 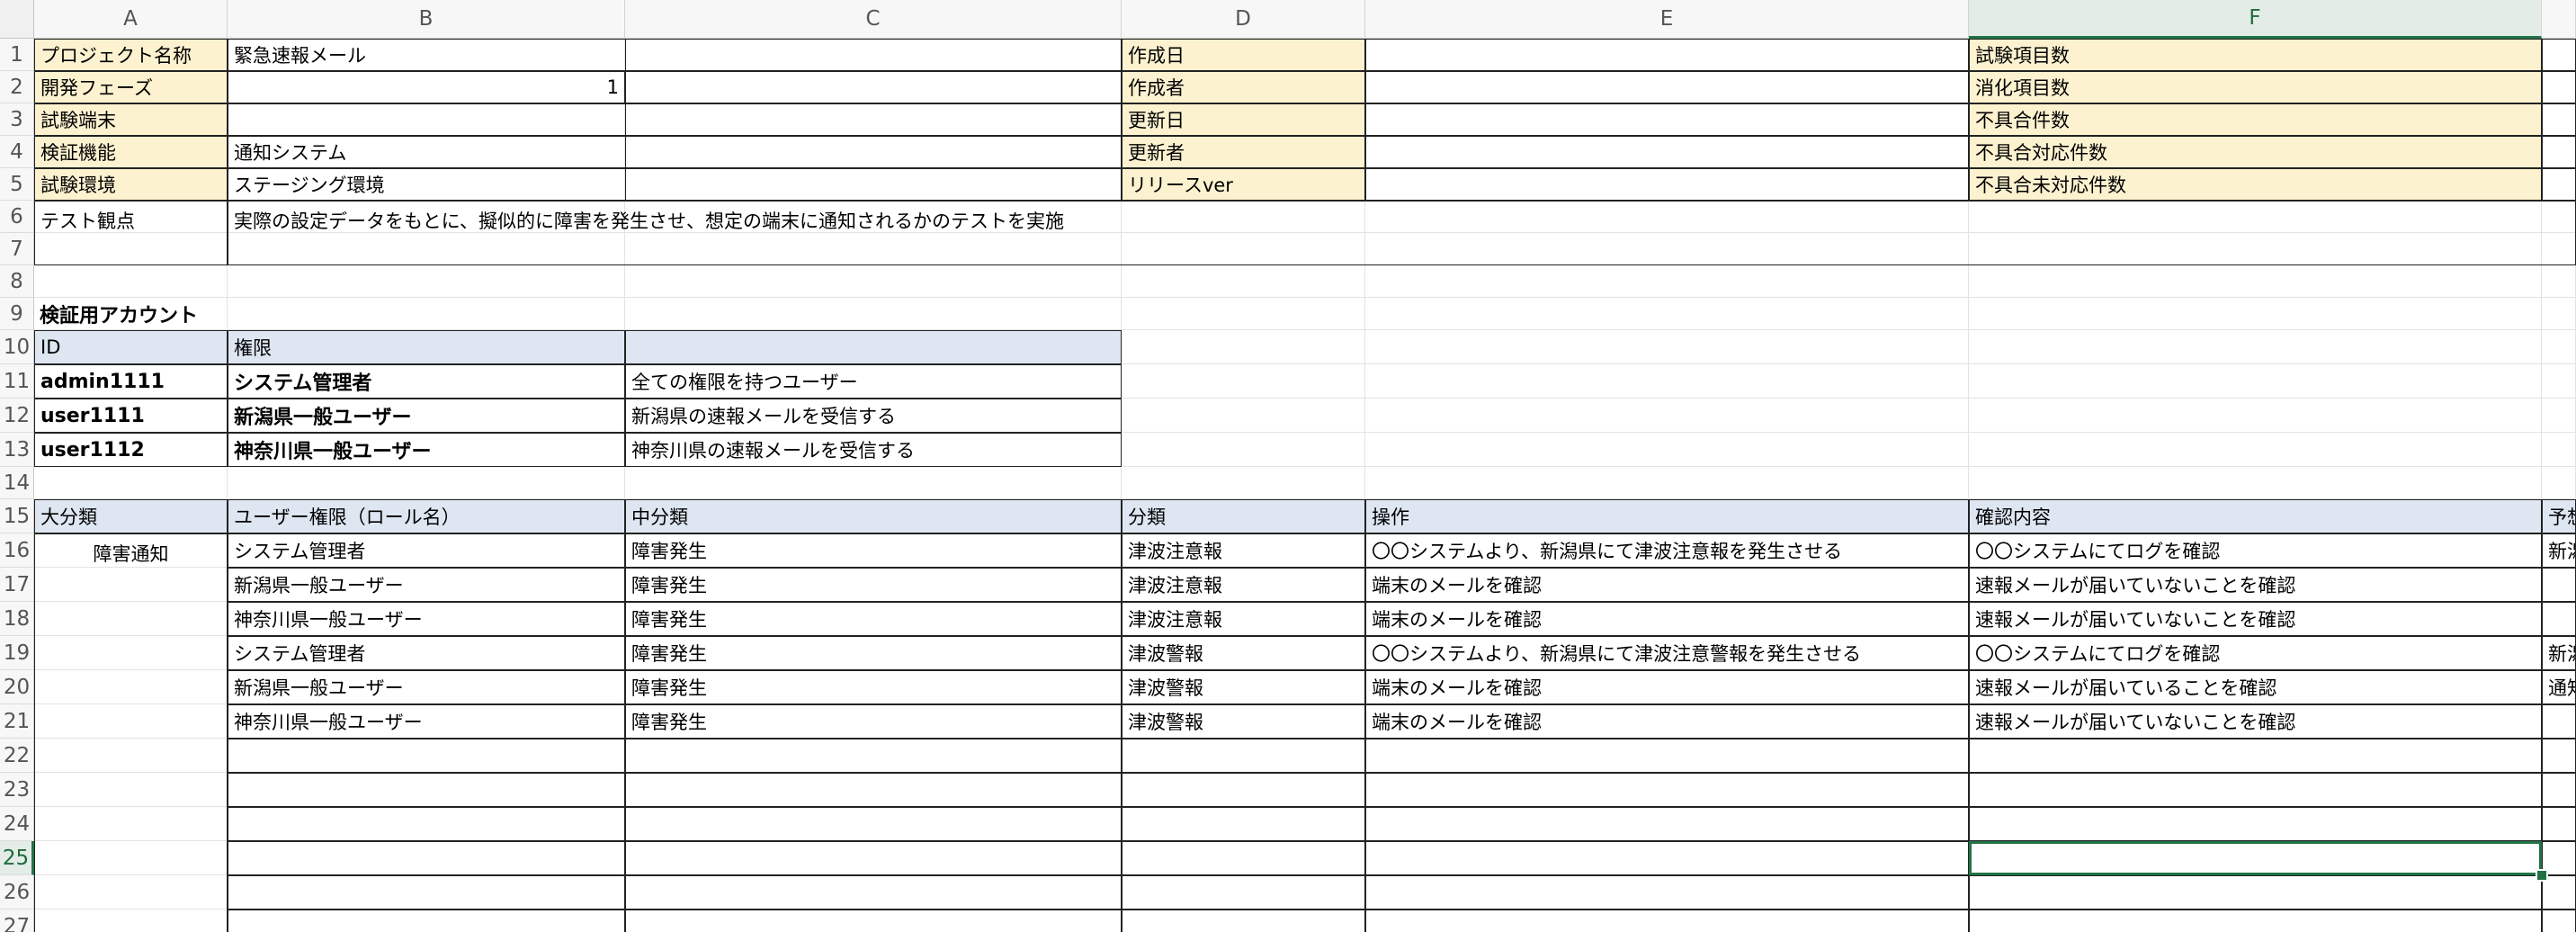 I want to click on row-header-21: 21, so click(x=17, y=721).